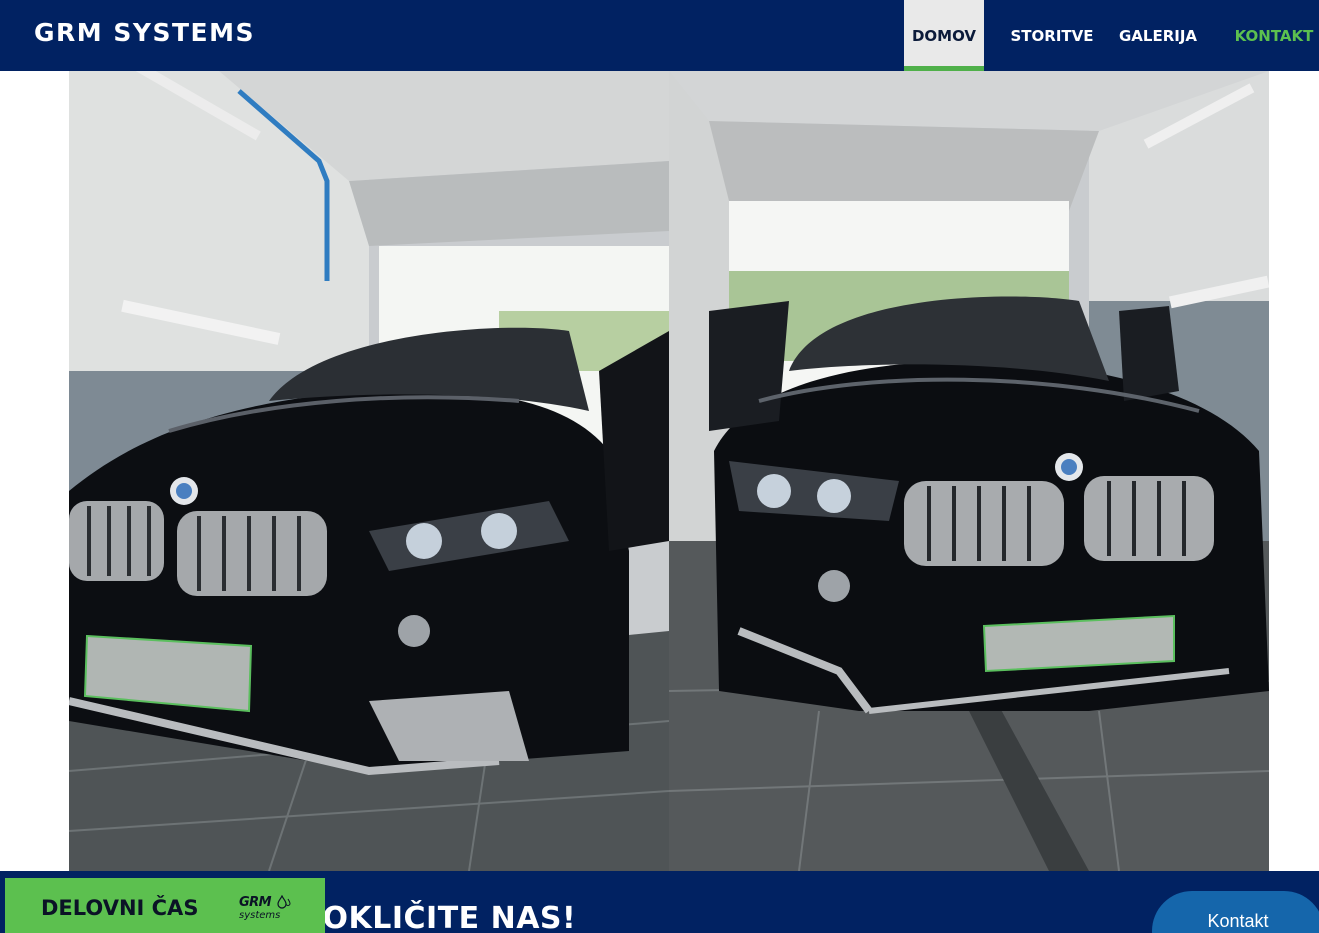 The height and width of the screenshot is (933, 1319). Describe the element at coordinates (284, 902) in the screenshot. I see `drop-icon` at that location.